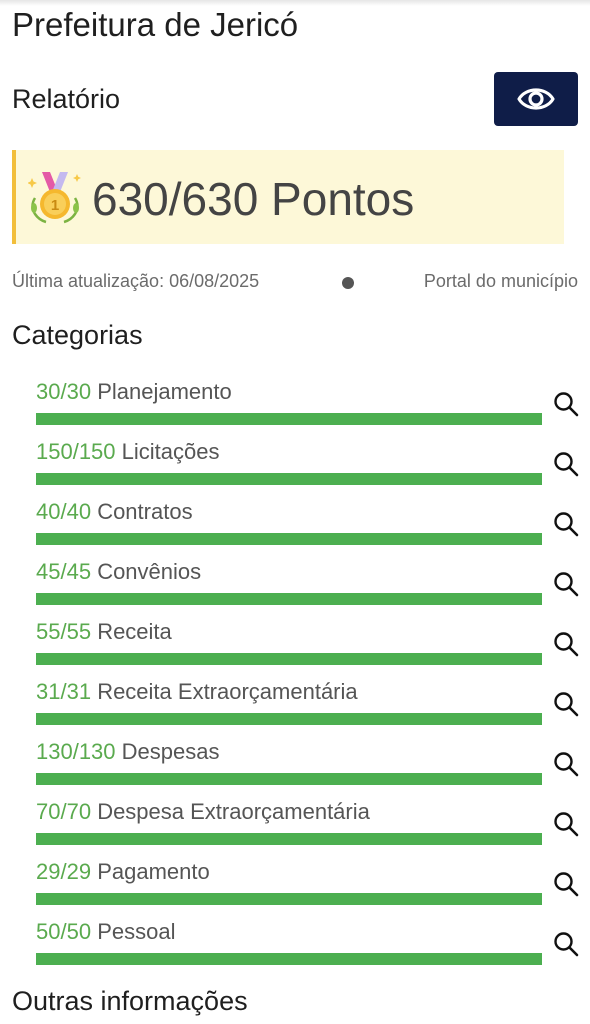  I want to click on gold-medal-icon: 1, so click(54, 198).